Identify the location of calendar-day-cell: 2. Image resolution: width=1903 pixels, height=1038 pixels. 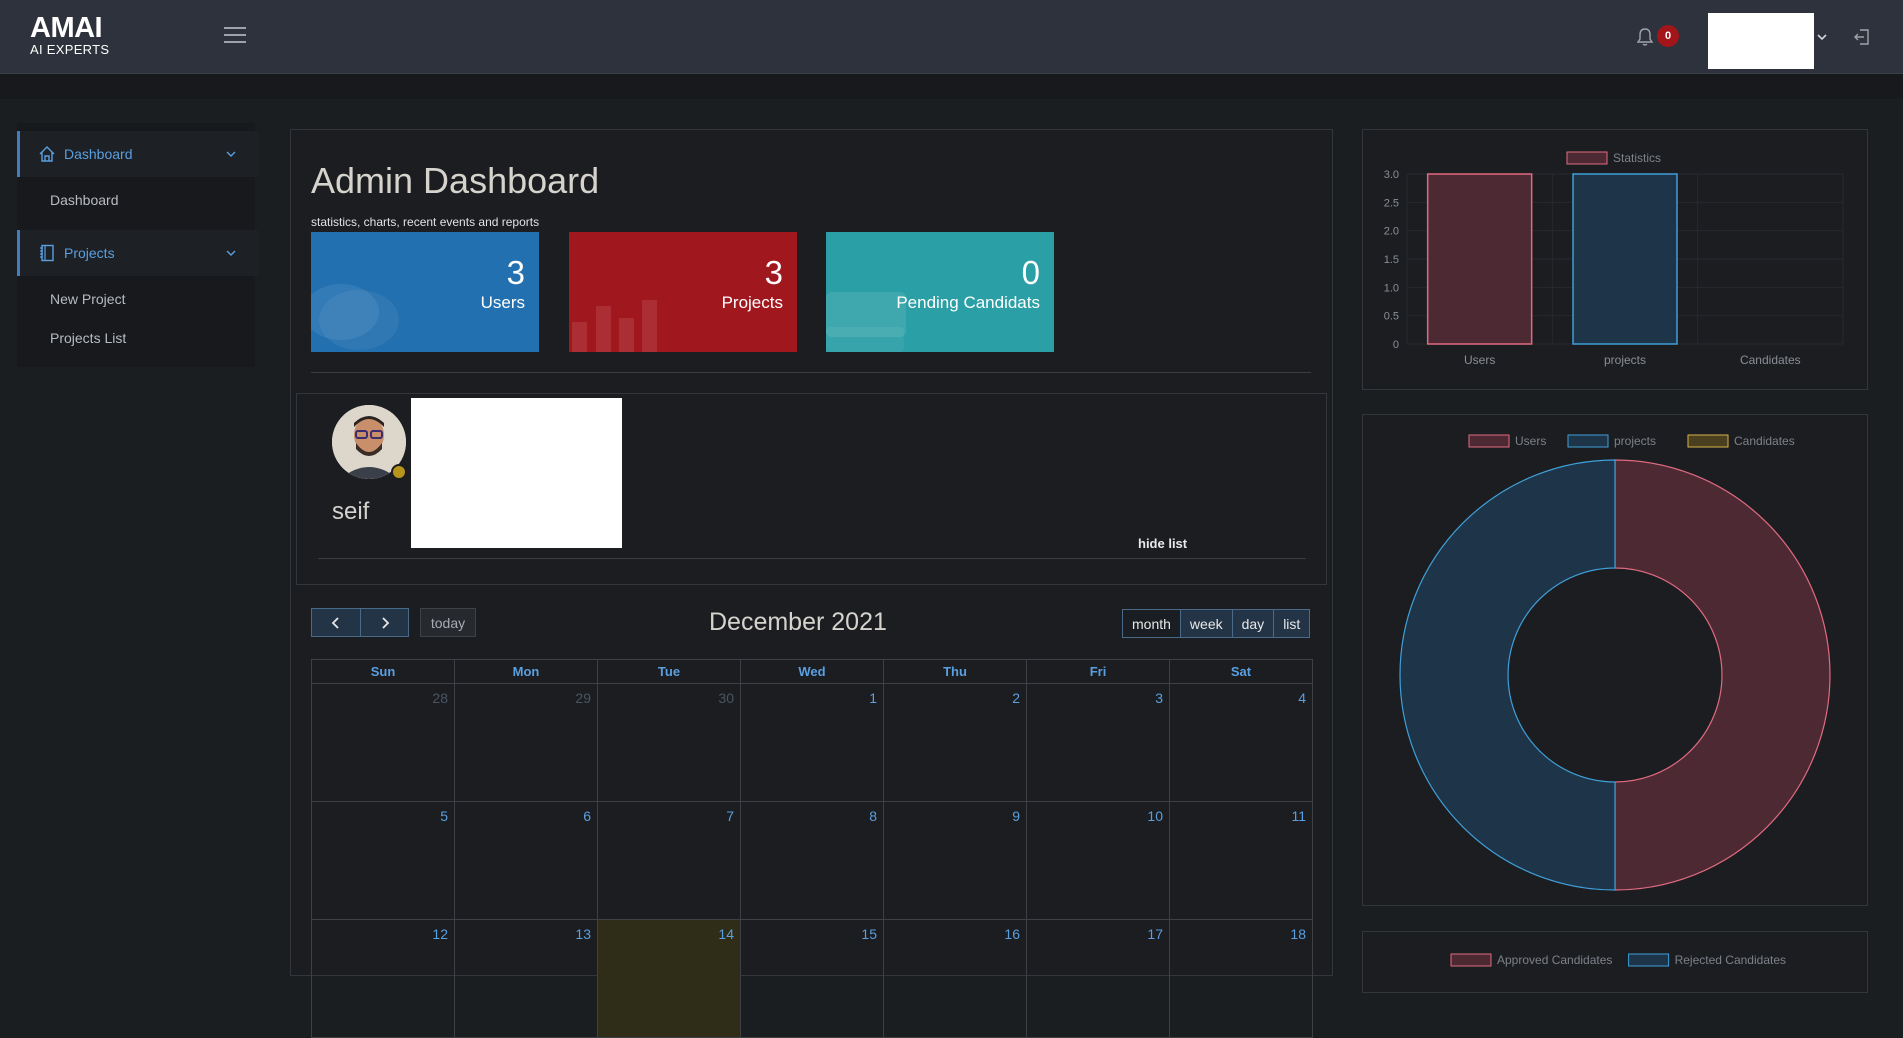
(954, 743).